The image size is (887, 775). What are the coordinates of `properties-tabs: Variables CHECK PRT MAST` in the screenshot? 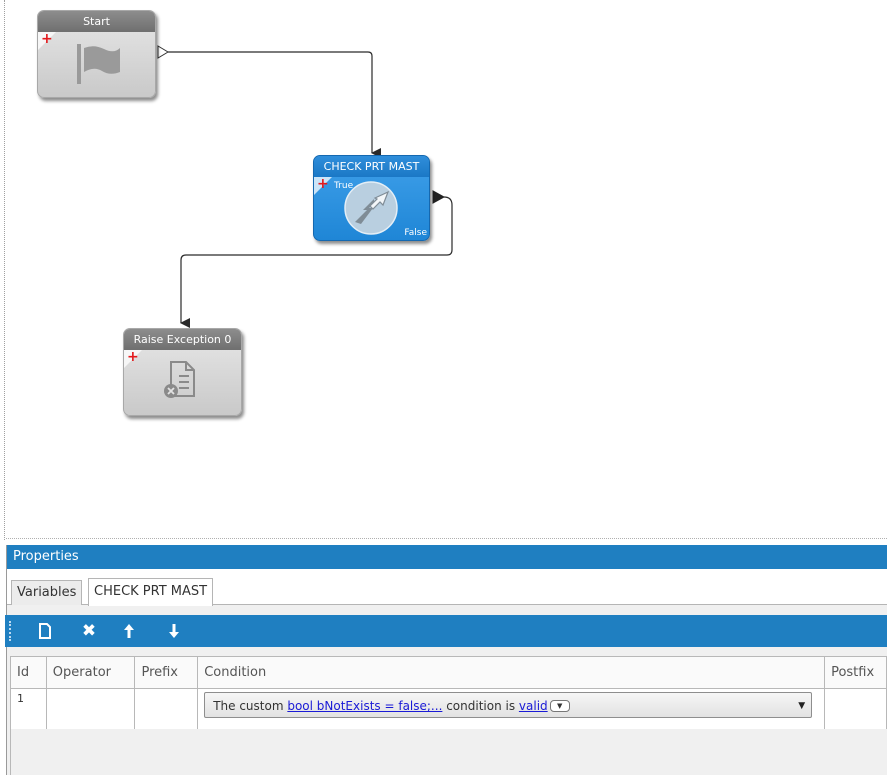 It's located at (447, 587).